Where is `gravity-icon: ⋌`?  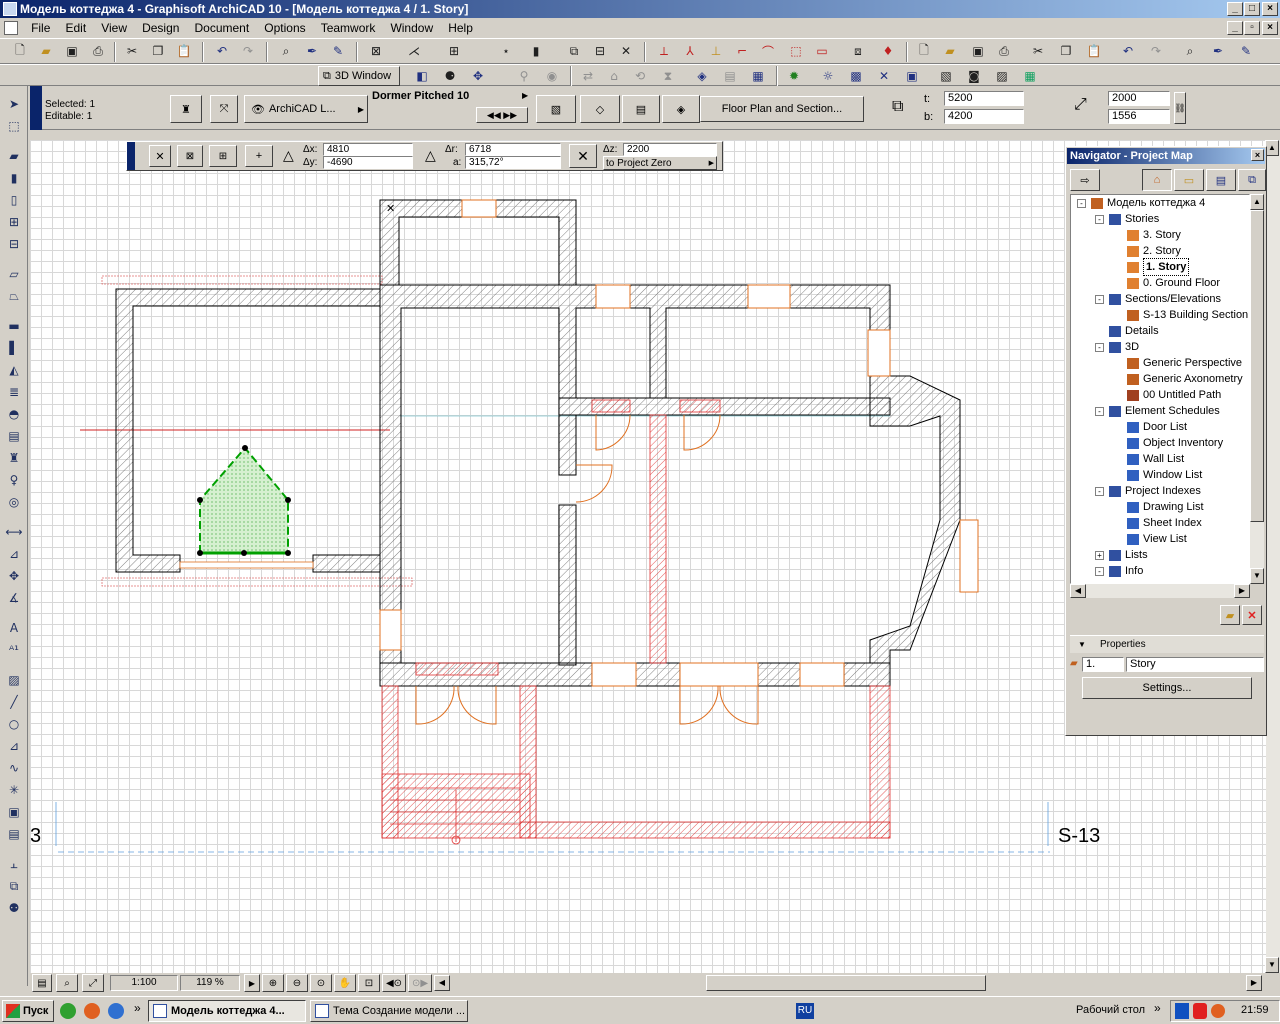 gravity-icon: ⋌ is located at coordinates (414, 51).